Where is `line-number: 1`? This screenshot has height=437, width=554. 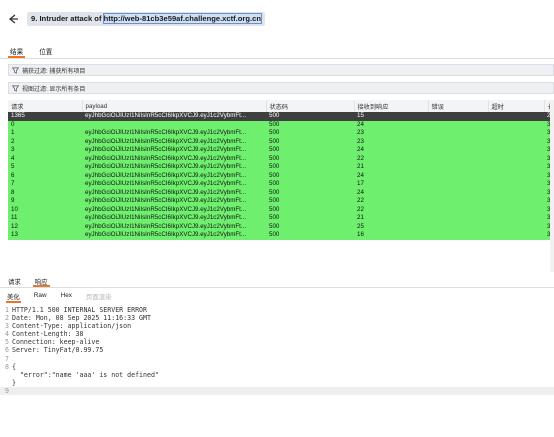 line-number: 1 is located at coordinates (7, 310).